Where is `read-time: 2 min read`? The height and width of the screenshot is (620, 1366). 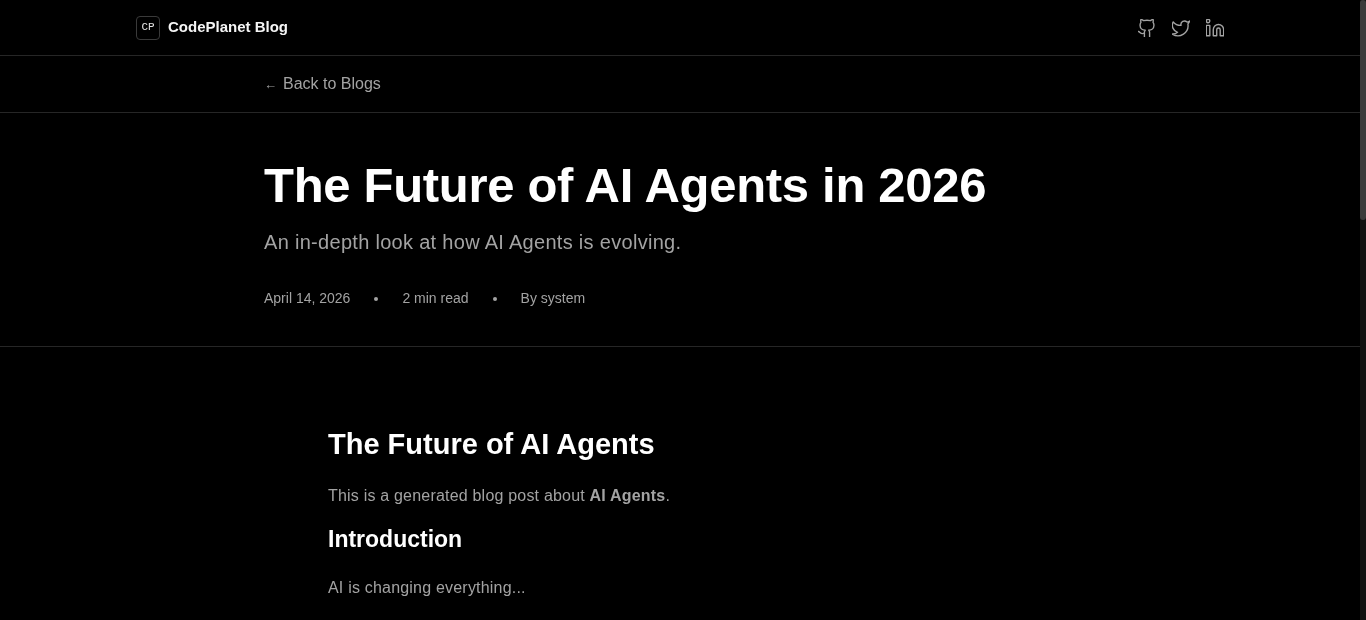
read-time: 2 min read is located at coordinates (435, 299).